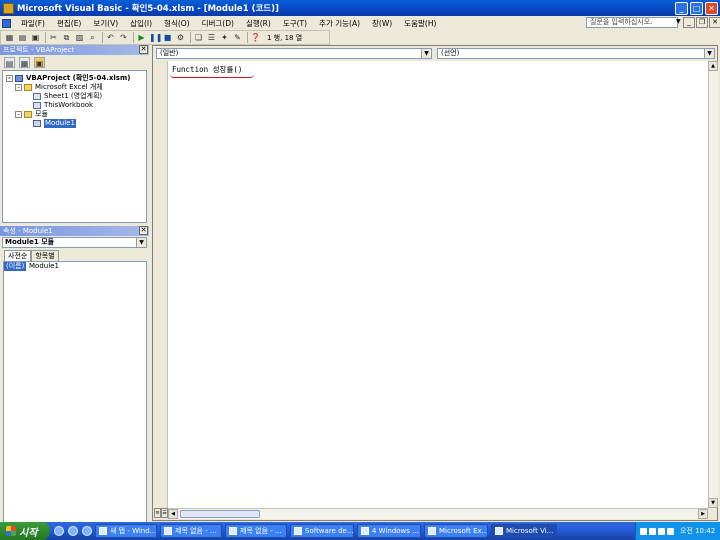 The width and height of the screenshot is (720, 540). What do you see at coordinates (339, 23) in the screenshot?
I see `menu-addins: 추가 기능(A)` at bounding box center [339, 23].